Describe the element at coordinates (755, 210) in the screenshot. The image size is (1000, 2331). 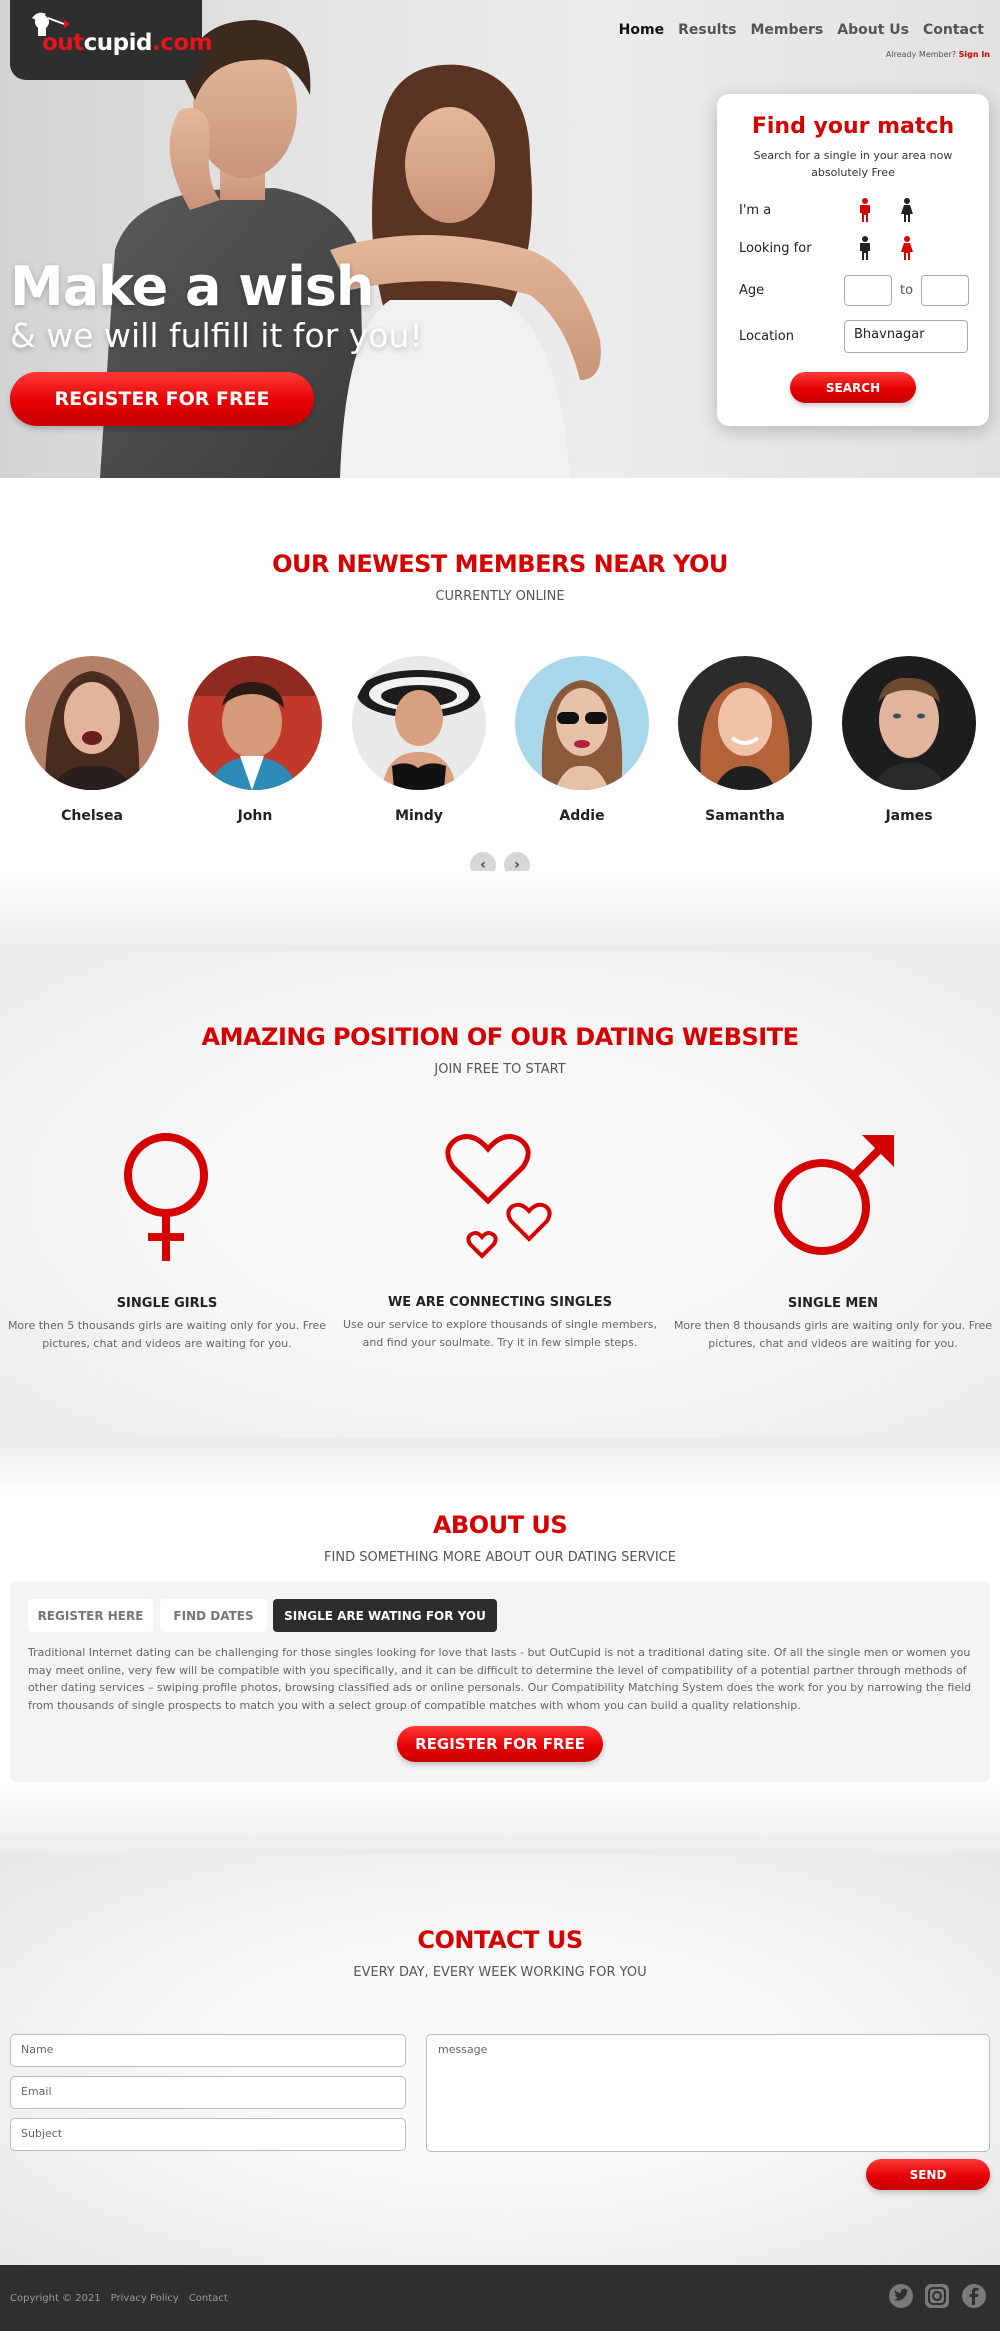
I see `im-a-label: I'm a` at that location.